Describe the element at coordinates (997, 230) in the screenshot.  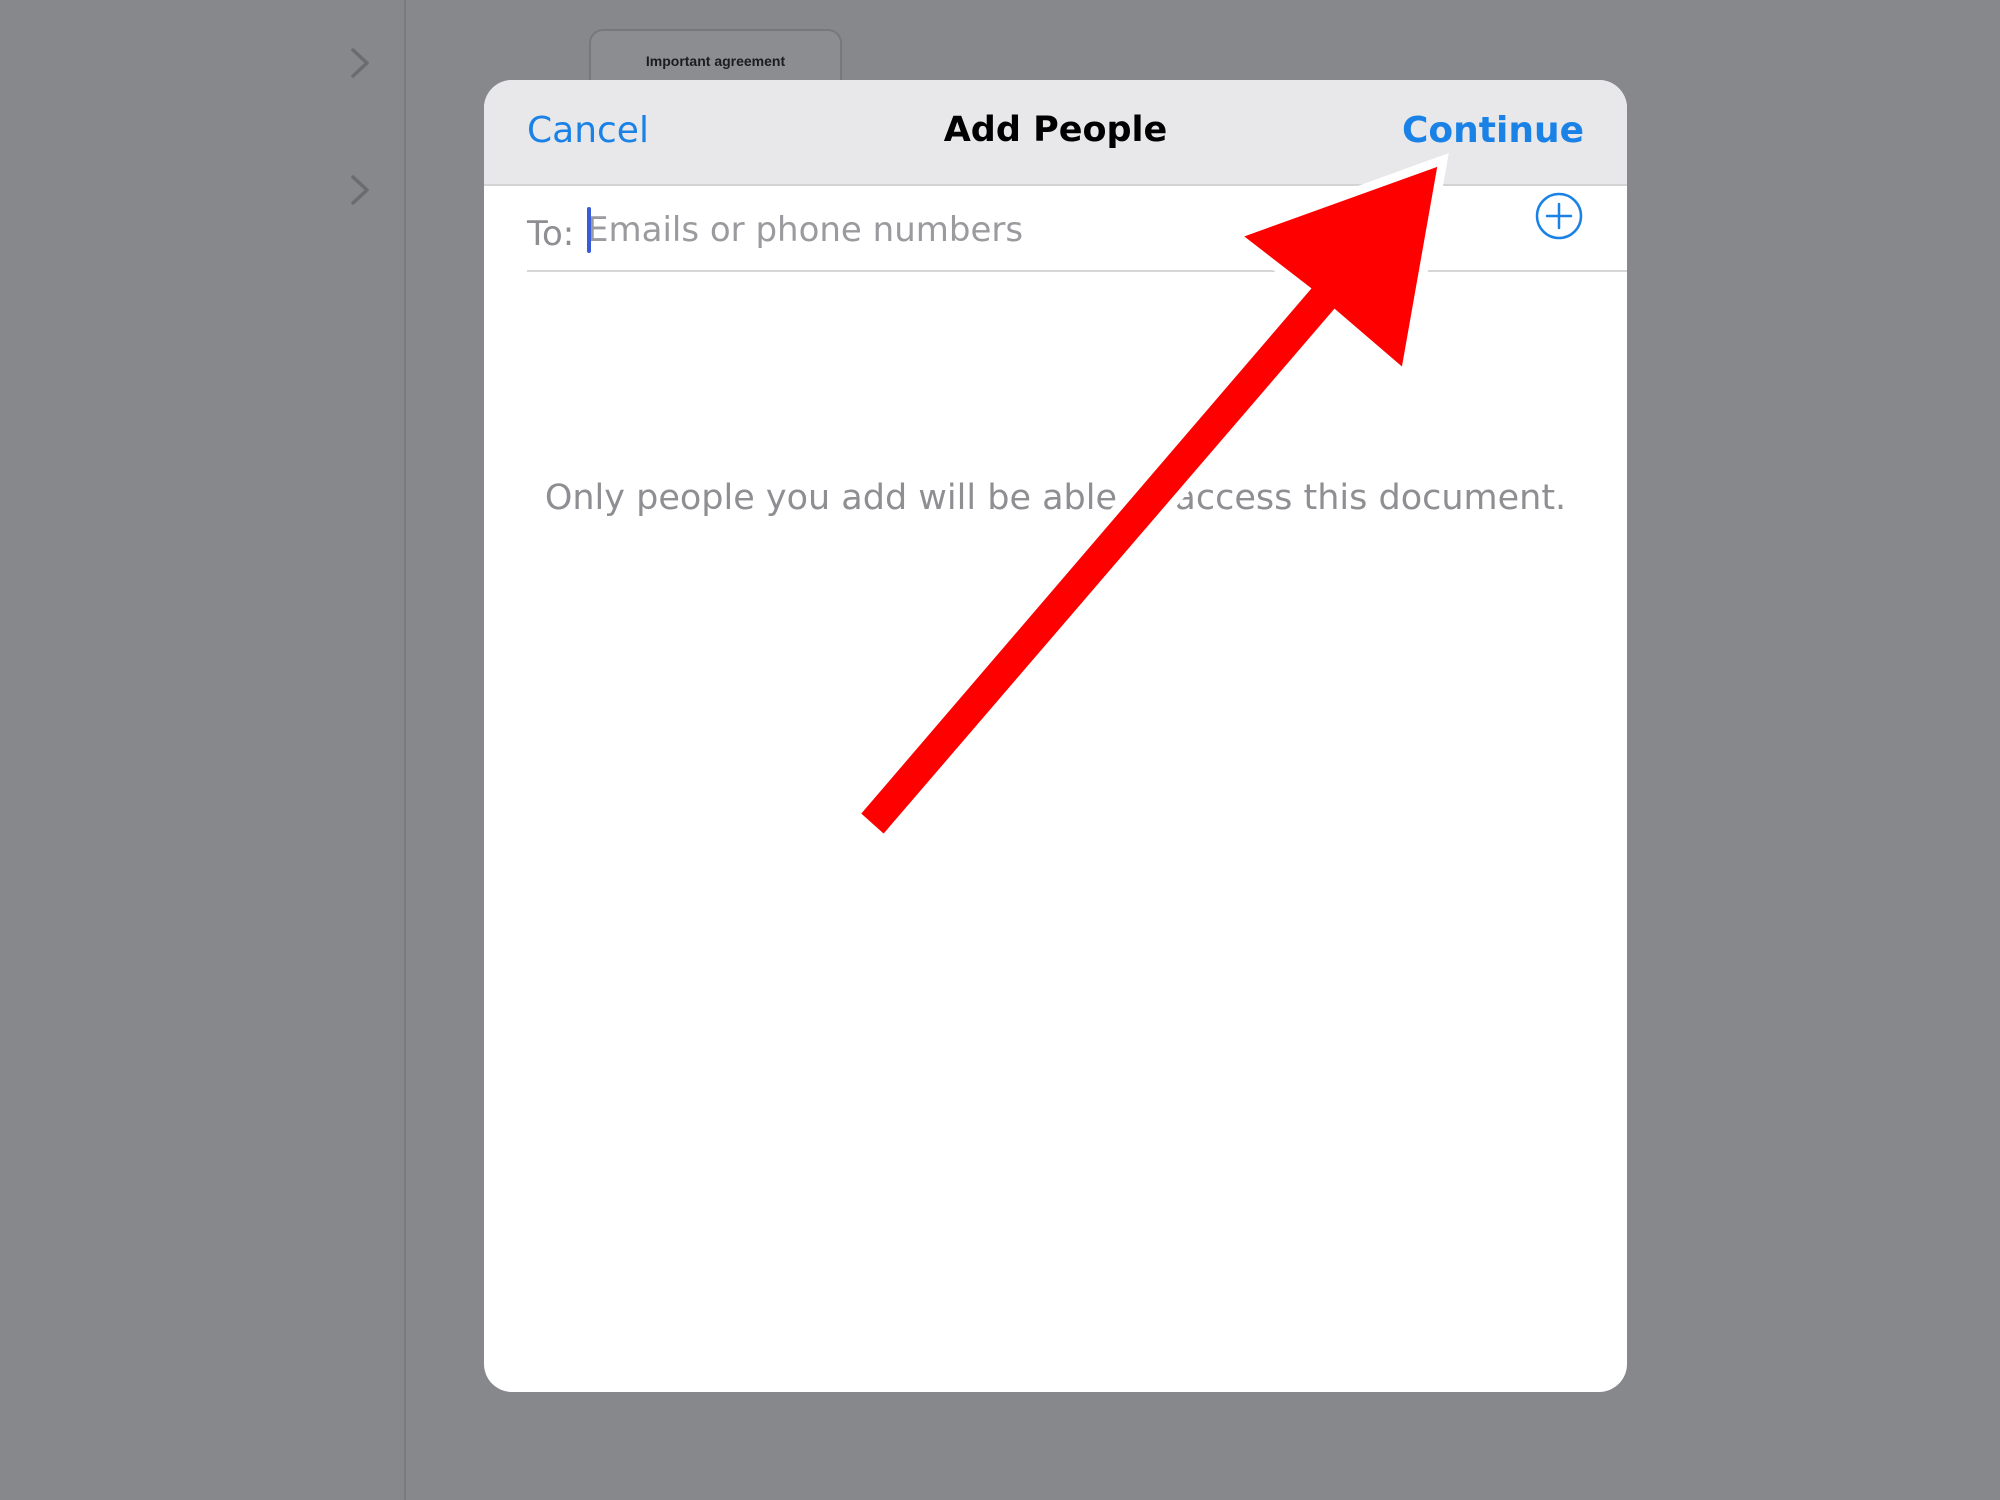
I see `recipients-input` at that location.